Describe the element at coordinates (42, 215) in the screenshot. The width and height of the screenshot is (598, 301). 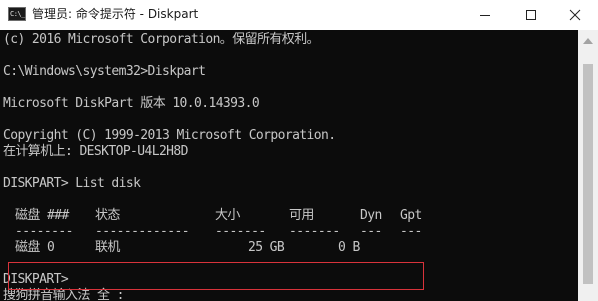
I see `header-disk: 磁盘 ###` at that location.